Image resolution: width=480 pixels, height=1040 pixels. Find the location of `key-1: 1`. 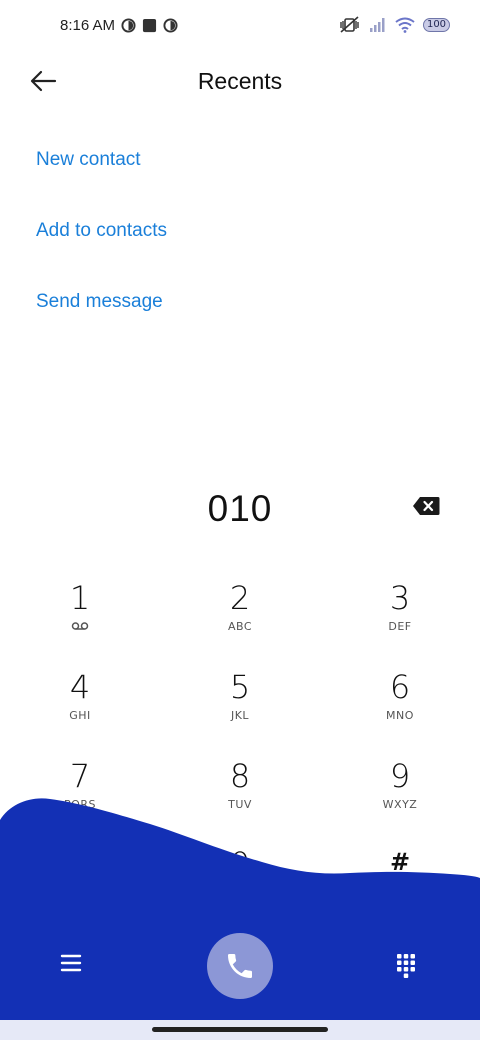

key-1: 1 is located at coordinates (80, 618).